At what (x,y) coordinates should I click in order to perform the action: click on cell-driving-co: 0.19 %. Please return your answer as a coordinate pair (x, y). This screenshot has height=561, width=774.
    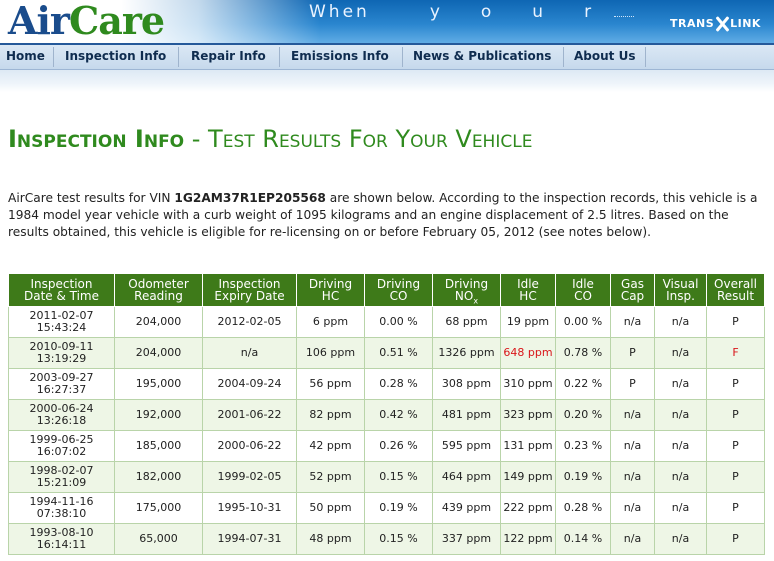
    Looking at the image, I should click on (398, 508).